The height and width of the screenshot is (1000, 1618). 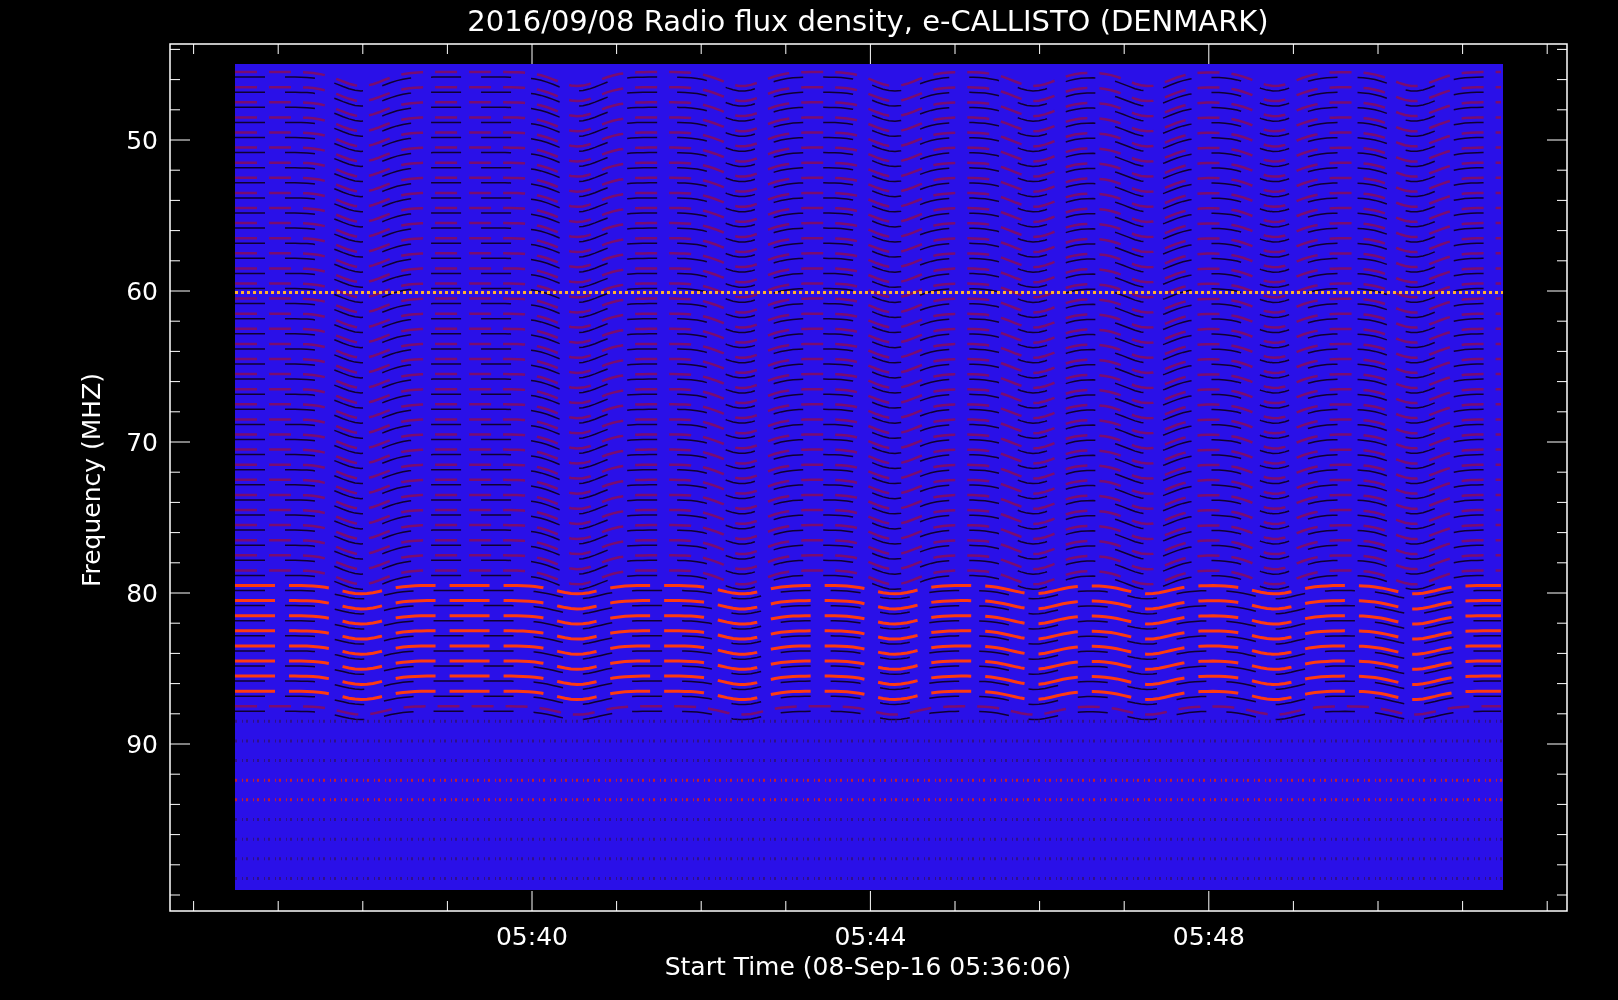 What do you see at coordinates (532, 936) in the screenshot?
I see `axis-tick-label: 05:40` at bounding box center [532, 936].